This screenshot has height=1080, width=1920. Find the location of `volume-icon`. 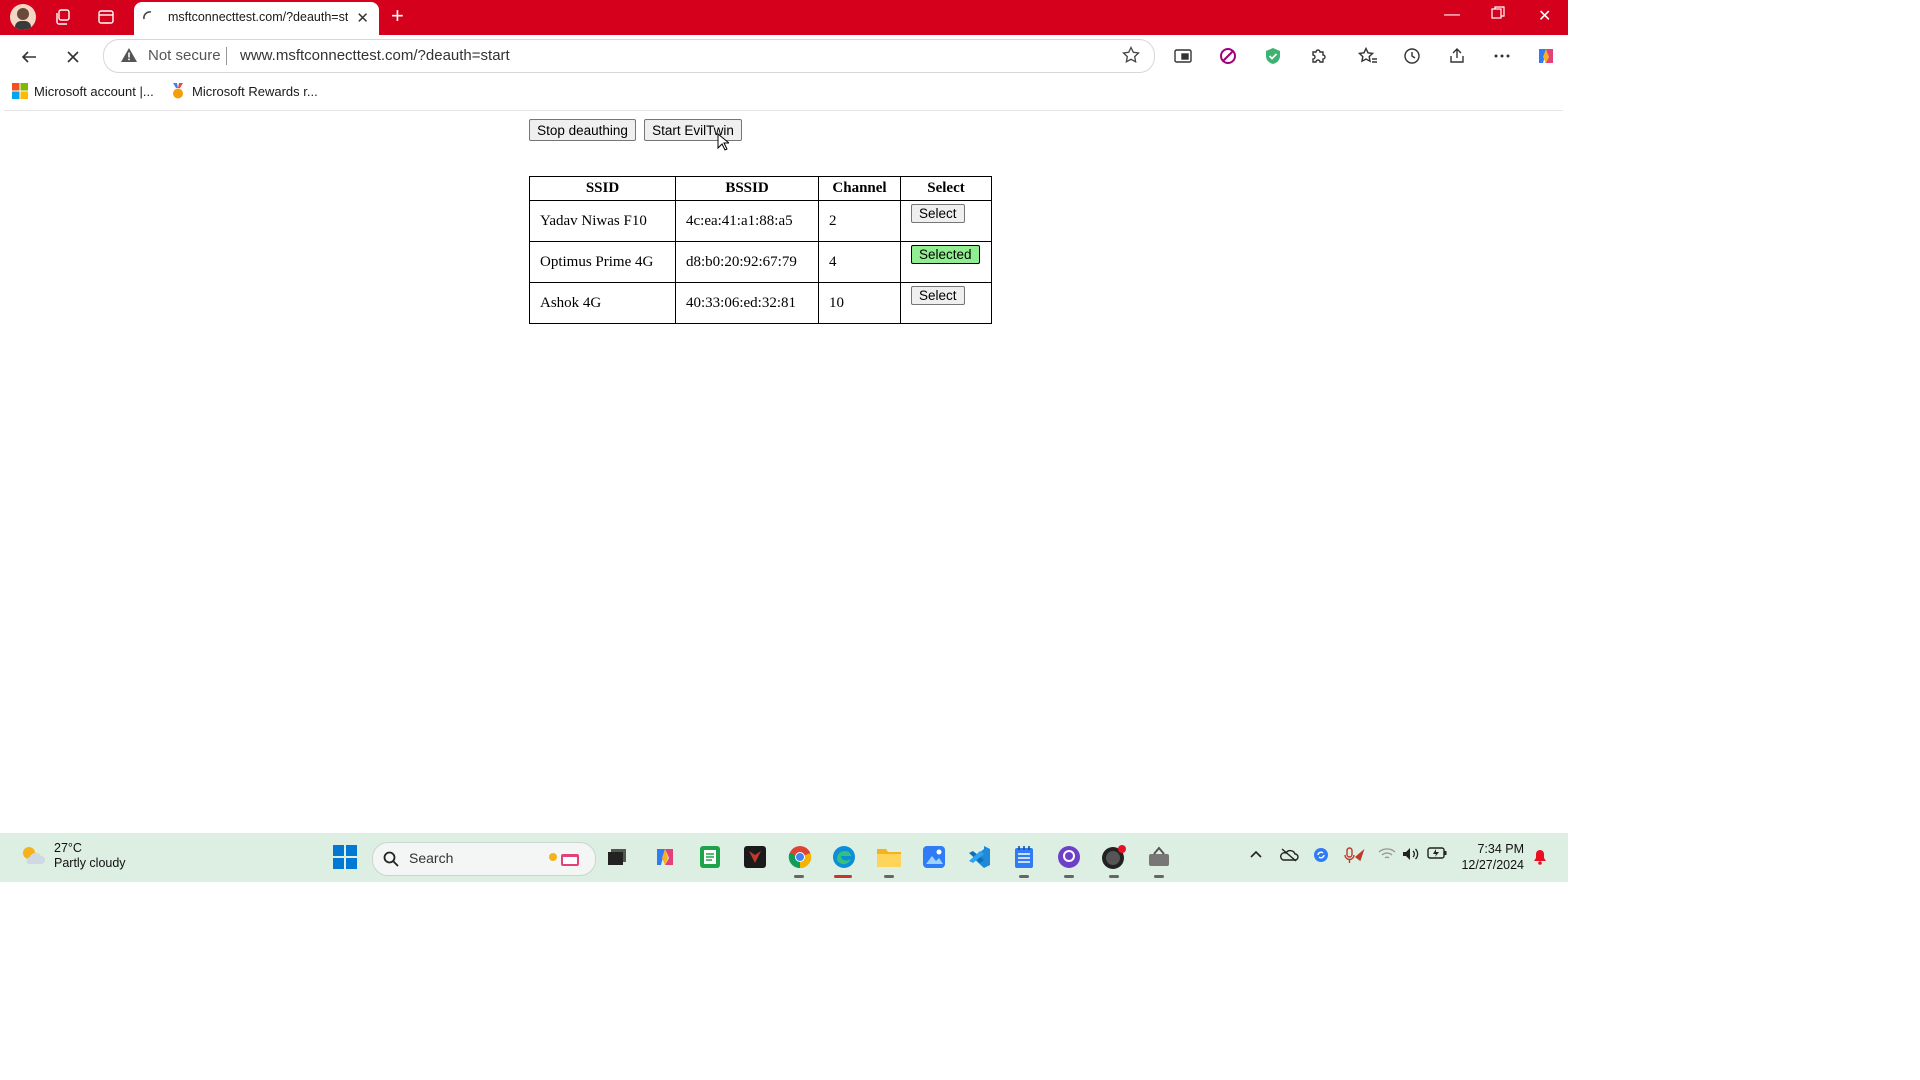

volume-icon is located at coordinates (1411, 855).